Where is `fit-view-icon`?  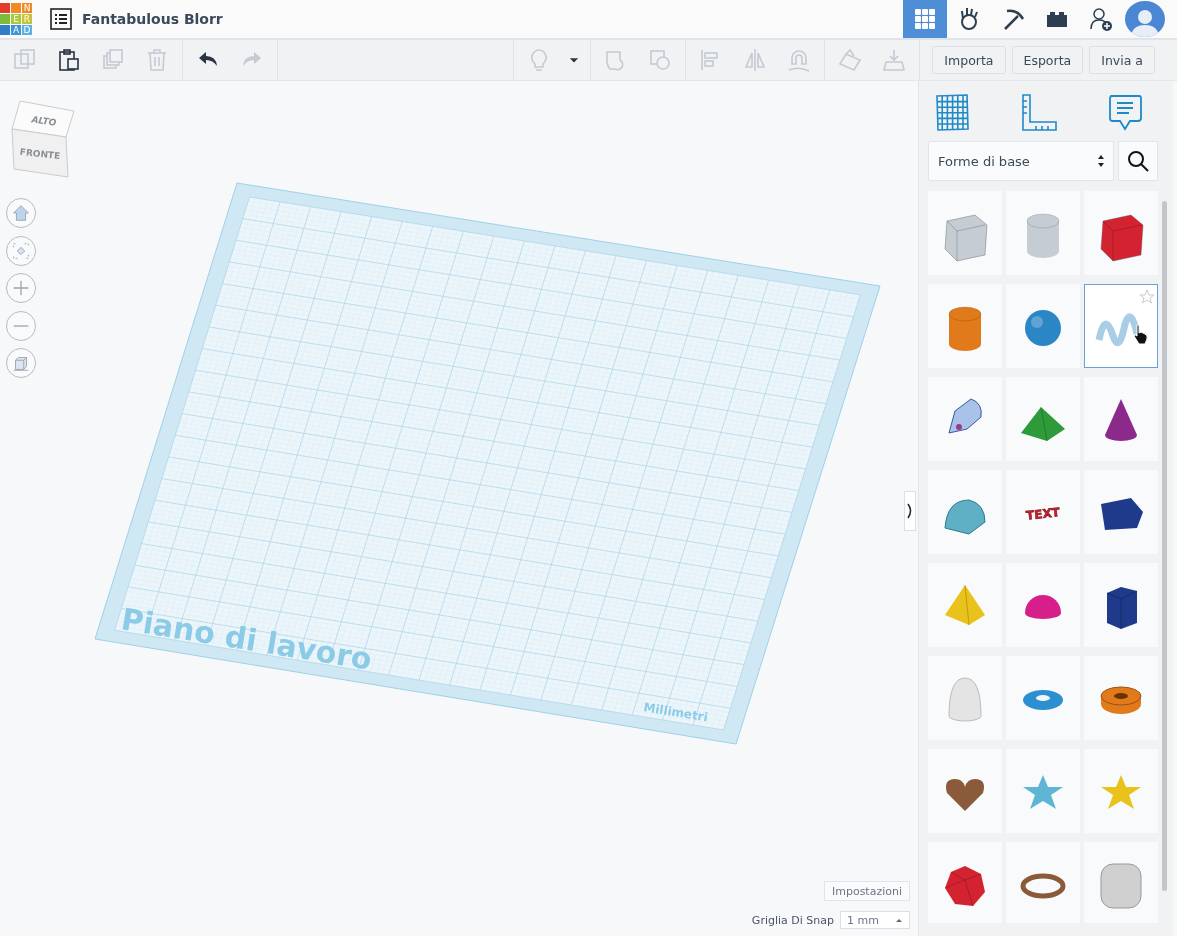
fit-view-icon is located at coordinates (21, 251).